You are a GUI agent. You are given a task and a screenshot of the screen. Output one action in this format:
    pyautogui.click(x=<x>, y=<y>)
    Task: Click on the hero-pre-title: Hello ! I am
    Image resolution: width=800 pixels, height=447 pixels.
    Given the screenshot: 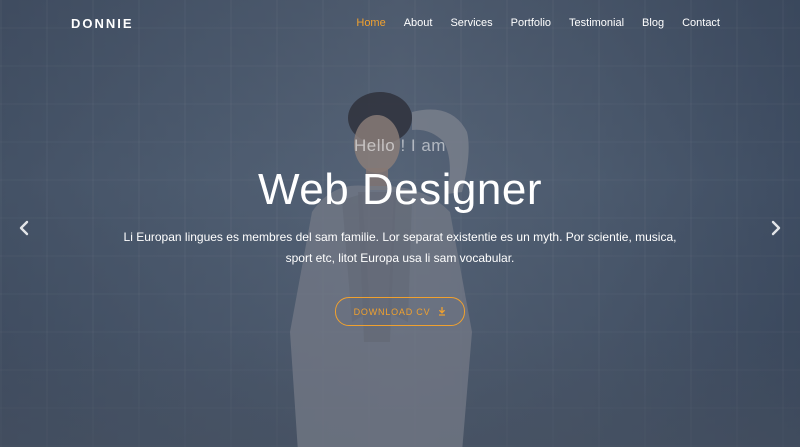 What is the action you would take?
    pyautogui.click(x=400, y=145)
    